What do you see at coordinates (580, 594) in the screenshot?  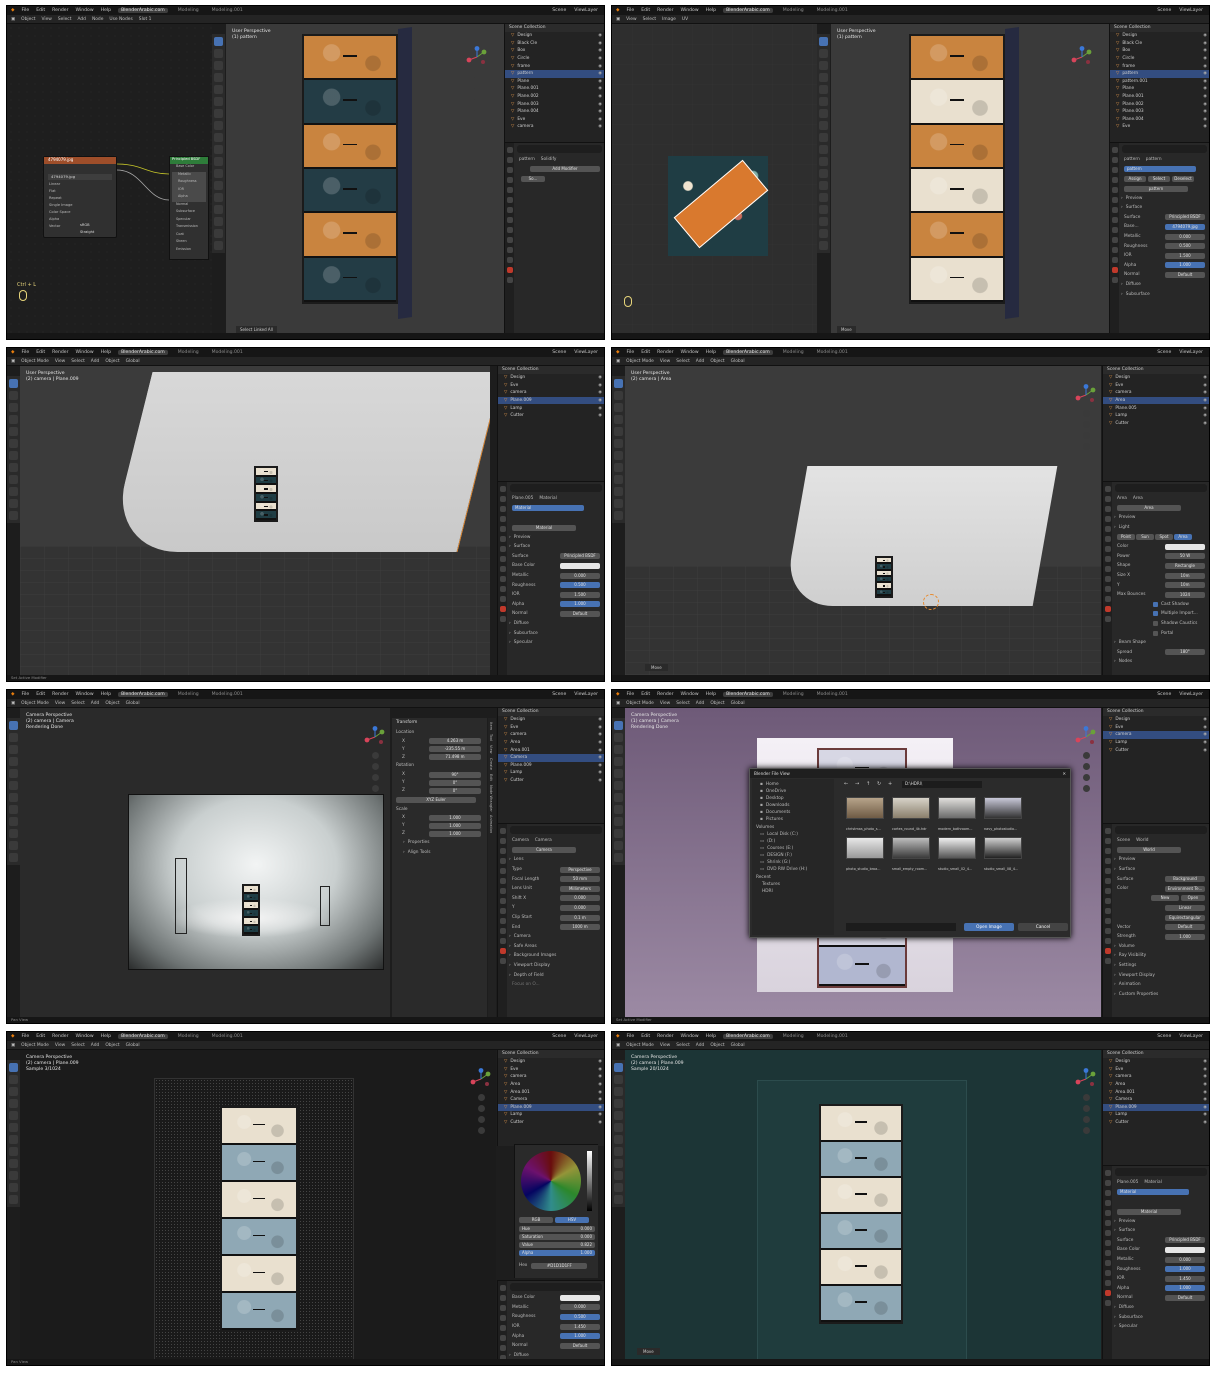 I see `property-field: 1.500` at bounding box center [580, 594].